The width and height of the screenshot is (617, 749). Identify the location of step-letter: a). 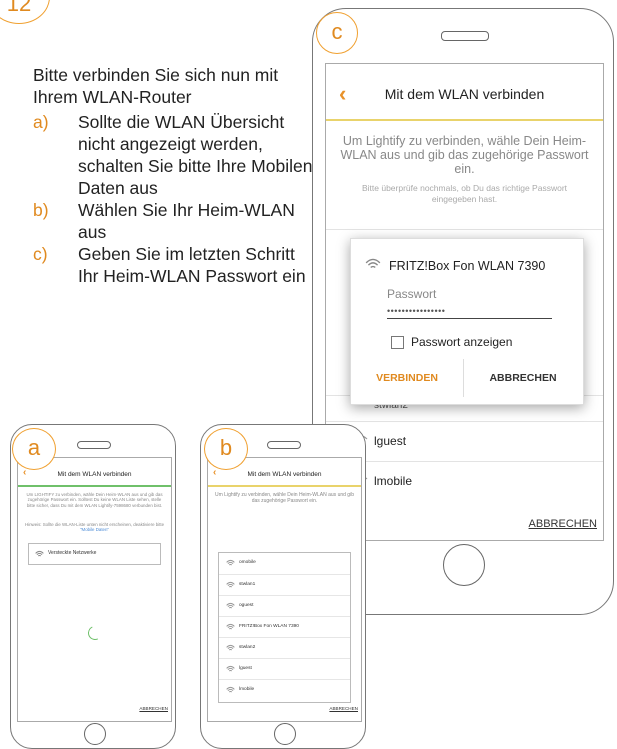
(41, 122).